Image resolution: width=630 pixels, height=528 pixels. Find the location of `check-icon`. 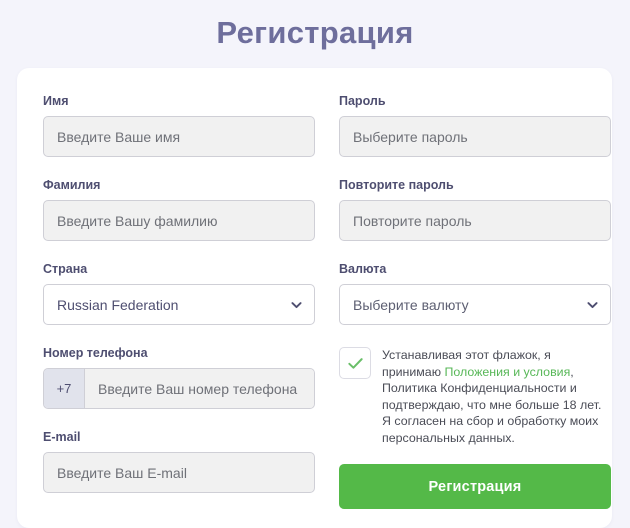

check-icon is located at coordinates (355, 363).